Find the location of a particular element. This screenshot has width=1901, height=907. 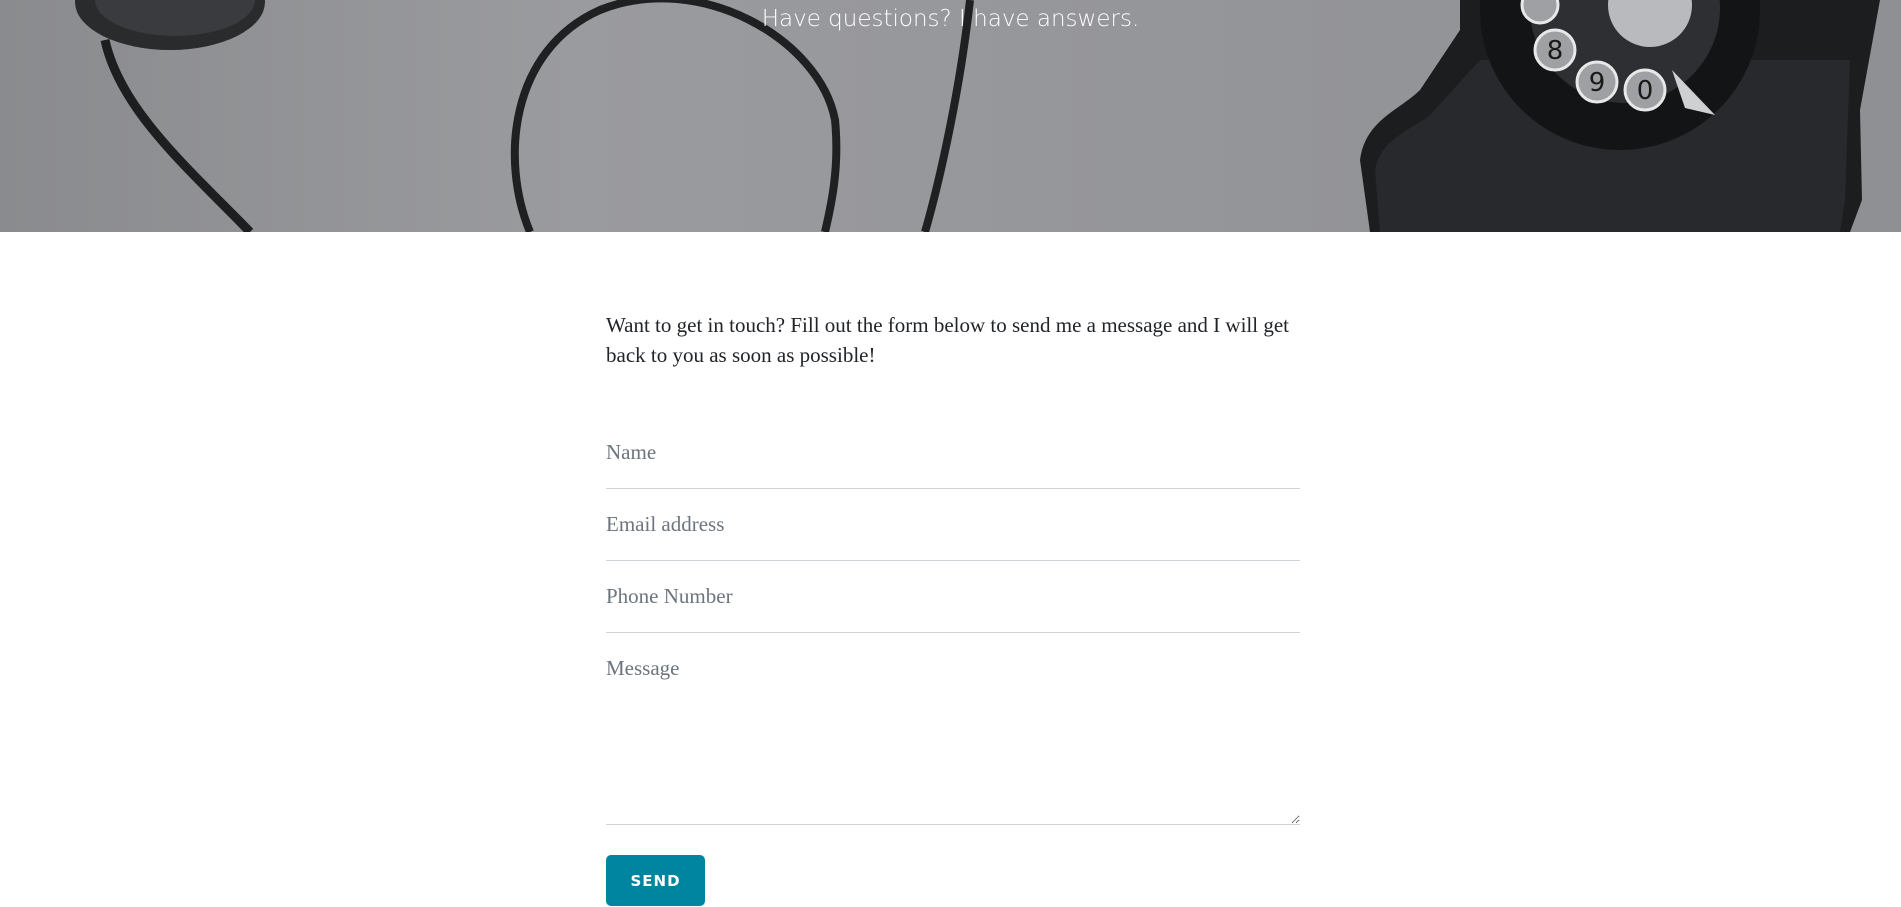

svg-text: 8 is located at coordinates (1555, 51).